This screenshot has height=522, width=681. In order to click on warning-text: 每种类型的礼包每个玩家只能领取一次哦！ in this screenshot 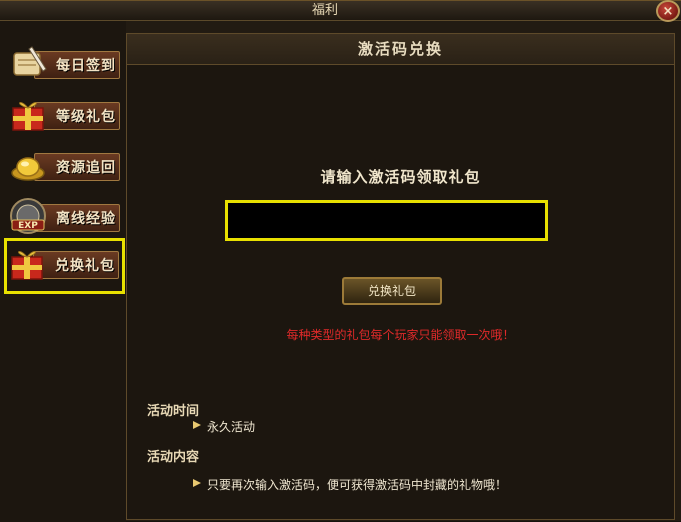, I will do `click(400, 335)`.